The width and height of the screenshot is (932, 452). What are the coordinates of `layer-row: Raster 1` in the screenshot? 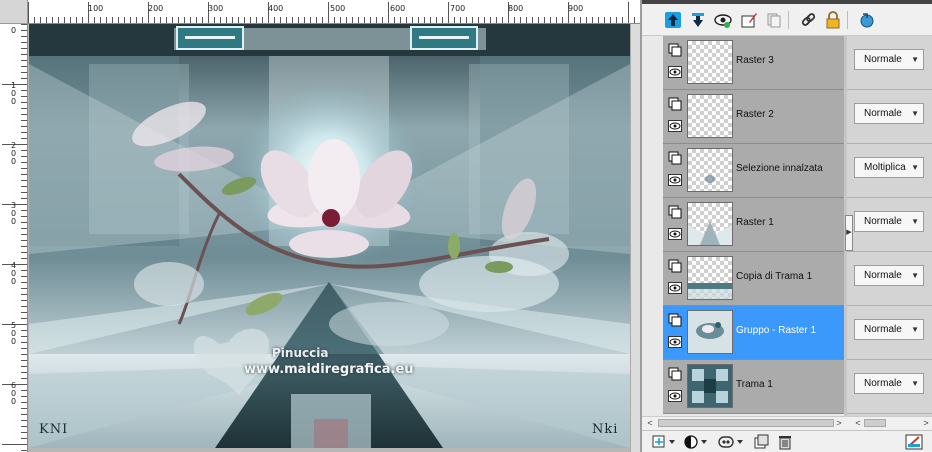 It's located at (753, 225).